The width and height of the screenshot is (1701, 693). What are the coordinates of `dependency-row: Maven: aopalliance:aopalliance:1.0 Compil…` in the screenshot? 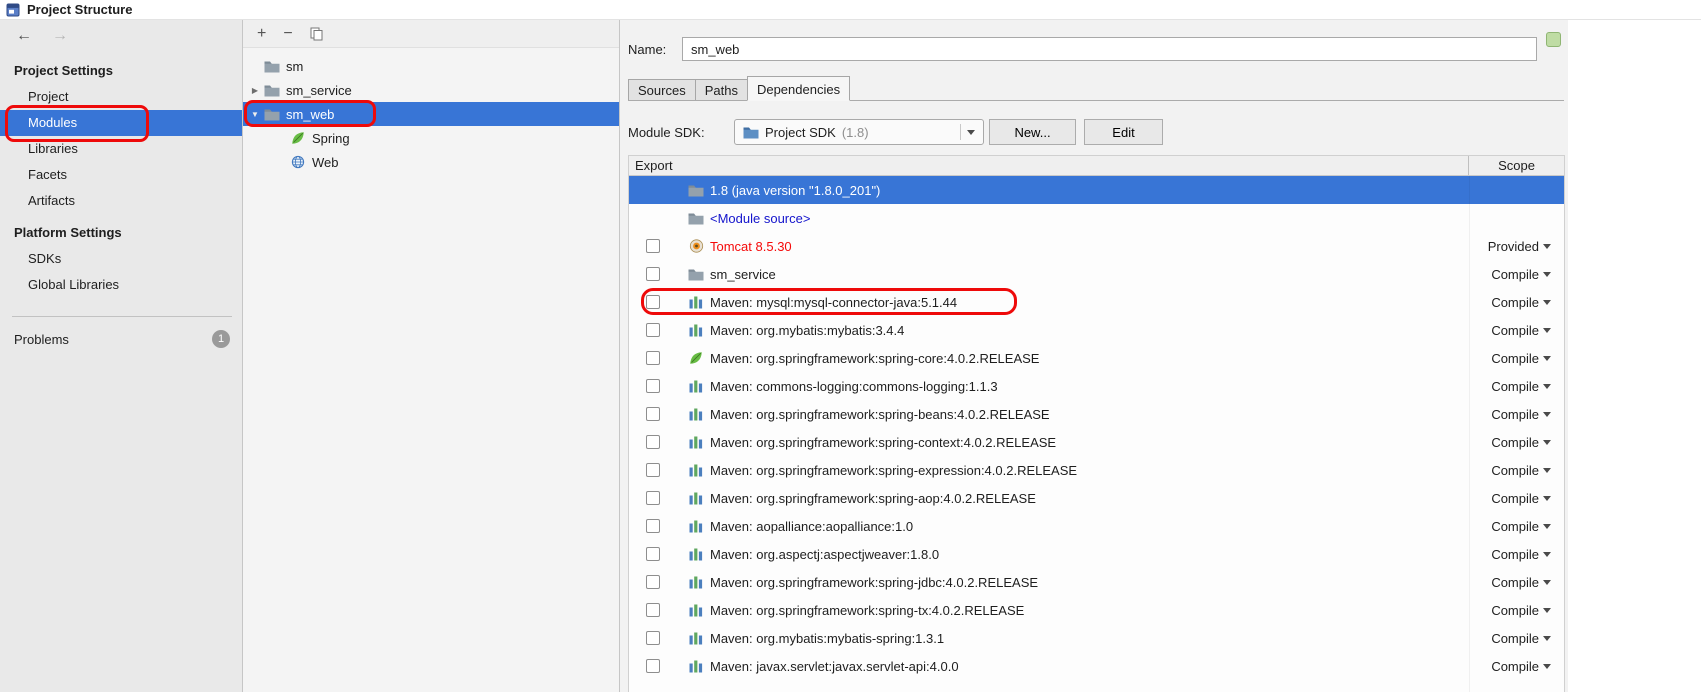 It's located at (1096, 526).